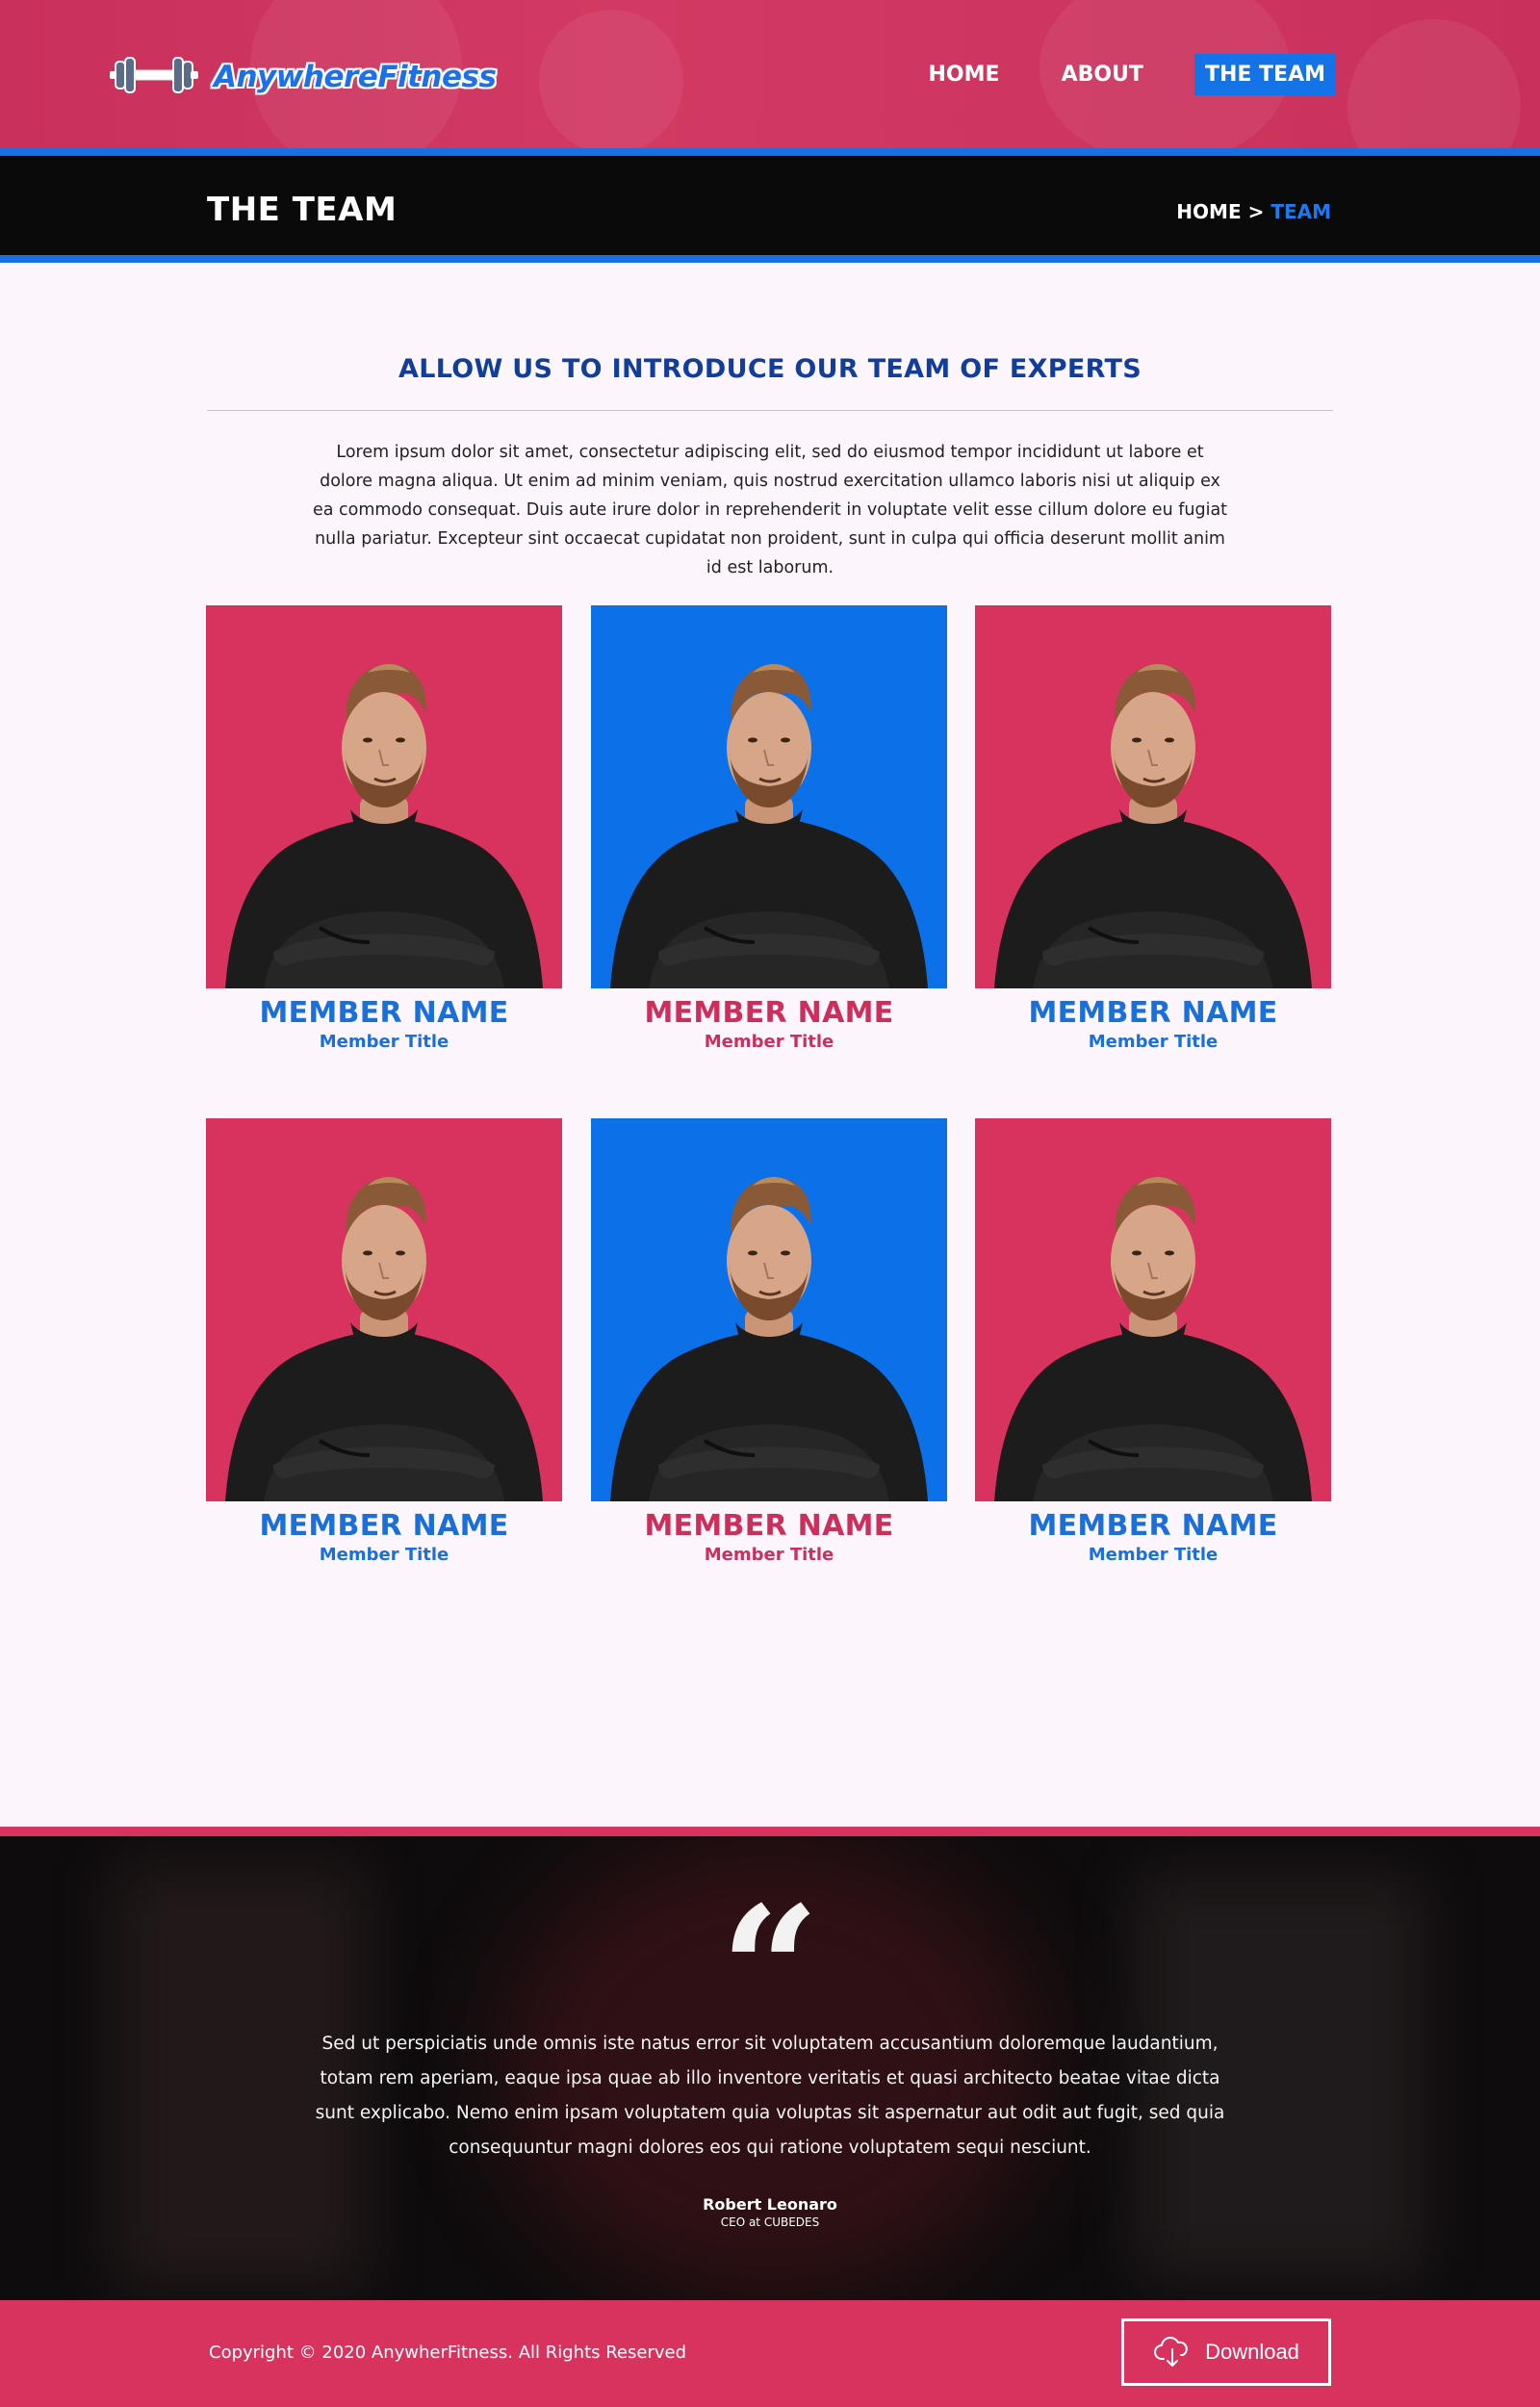 Image resolution: width=1540 pixels, height=2407 pixels. I want to click on logo-text: AnywhereFitness, so click(355, 77).